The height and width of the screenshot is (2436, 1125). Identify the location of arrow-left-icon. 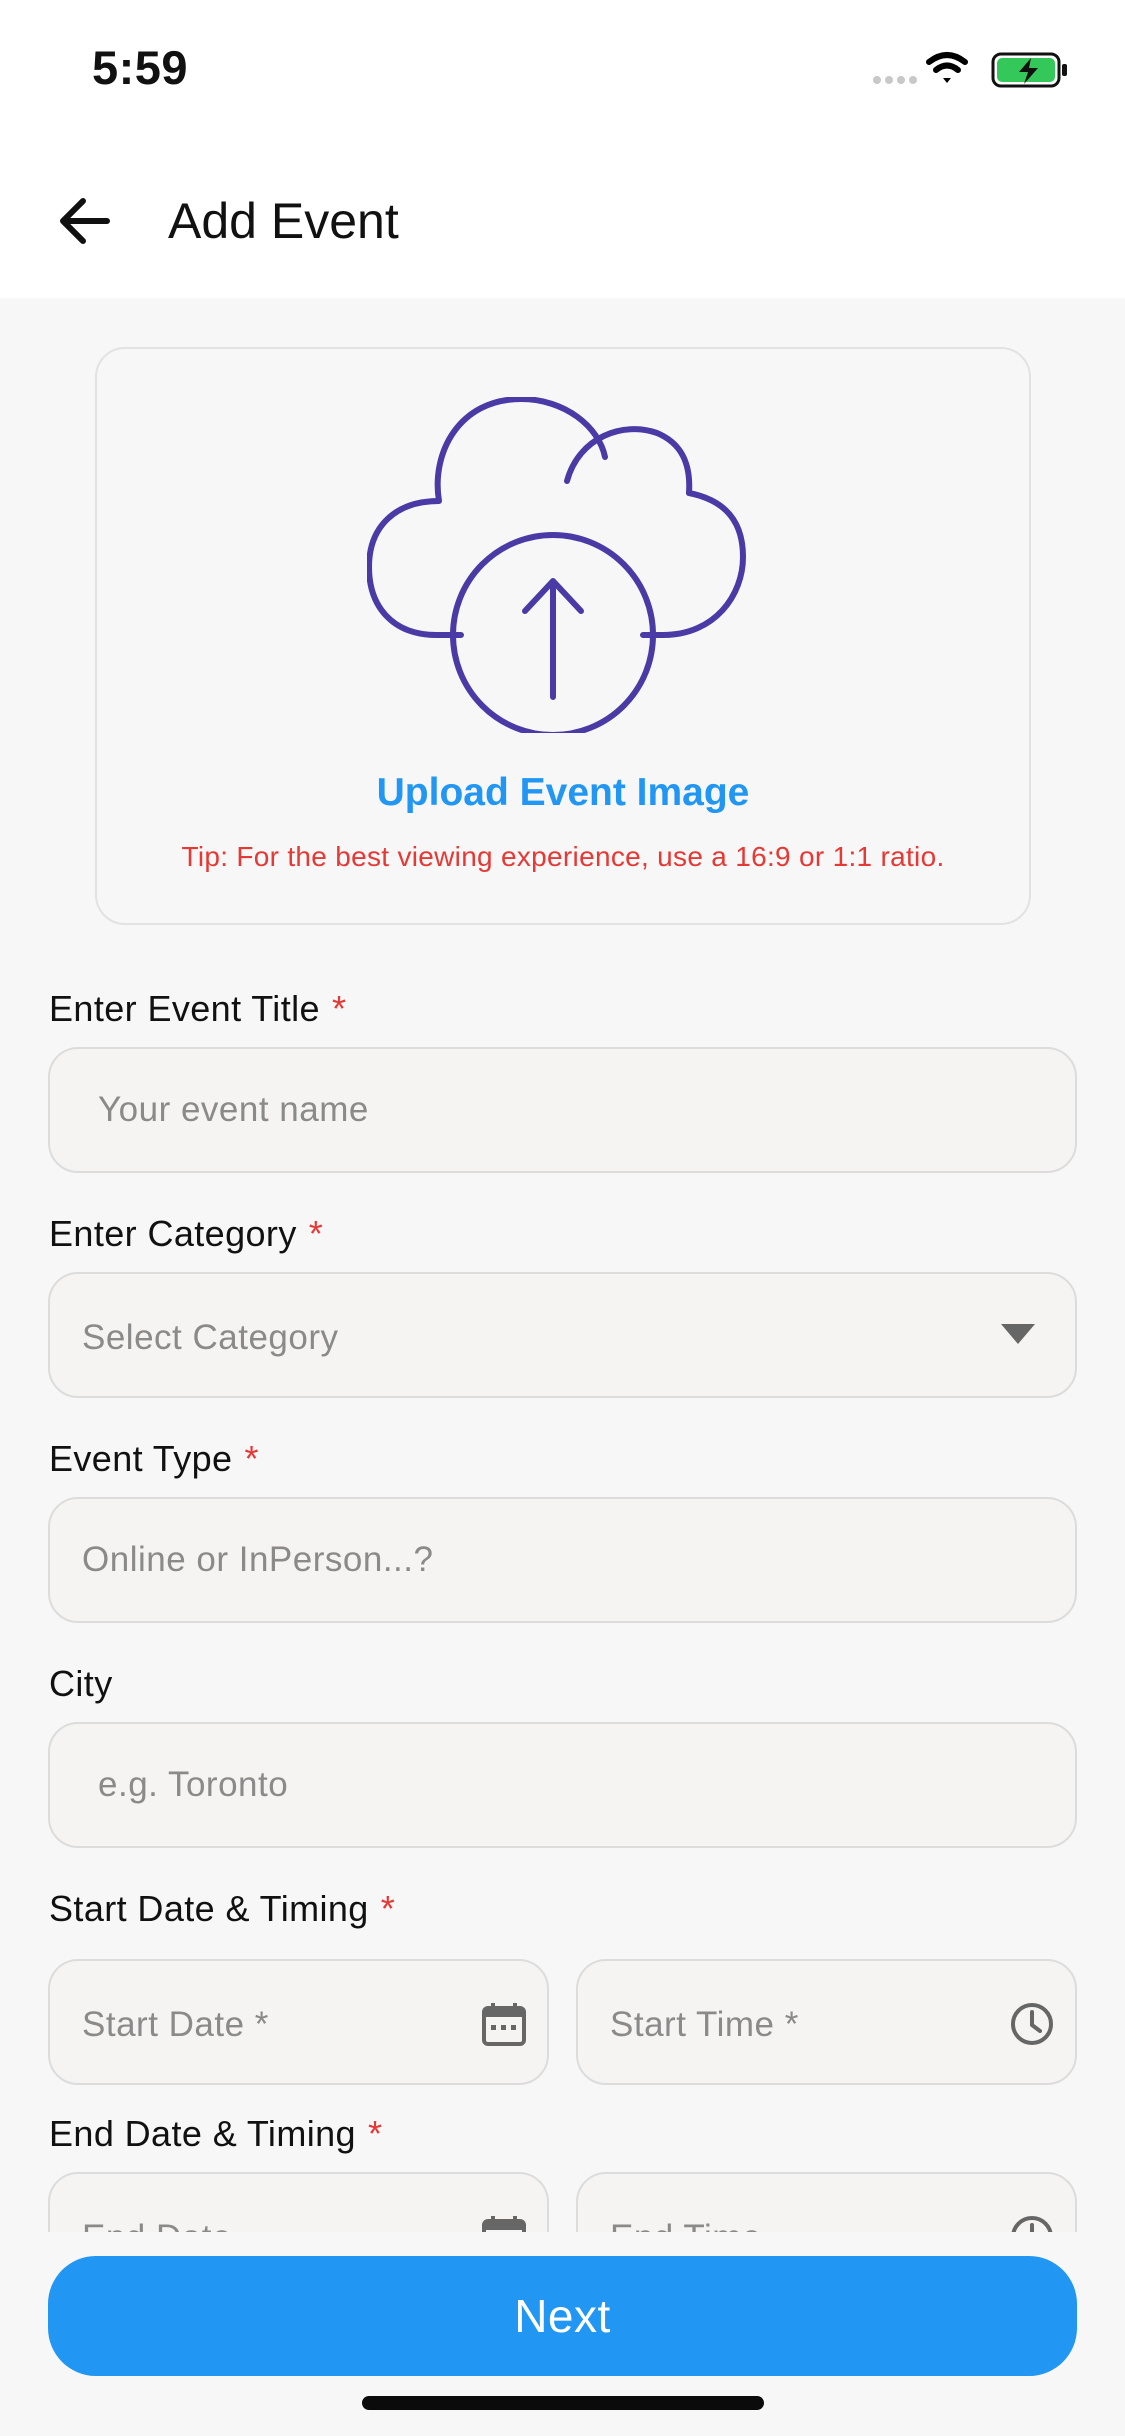
(85, 221).